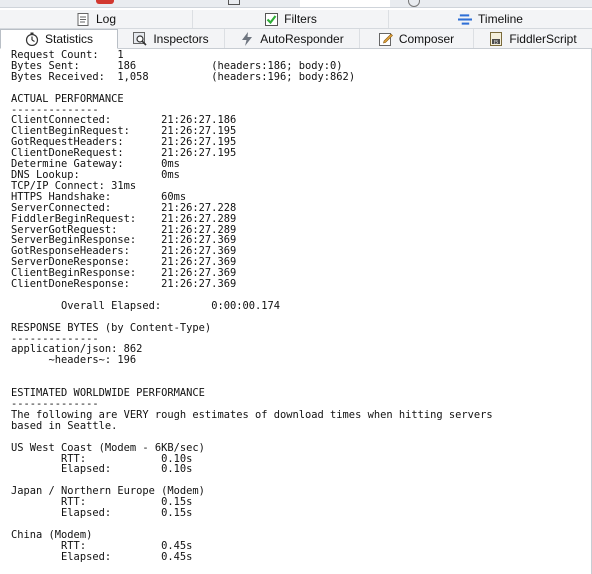 This screenshot has width=592, height=574. I want to click on tab-label: Filters, so click(300, 19).